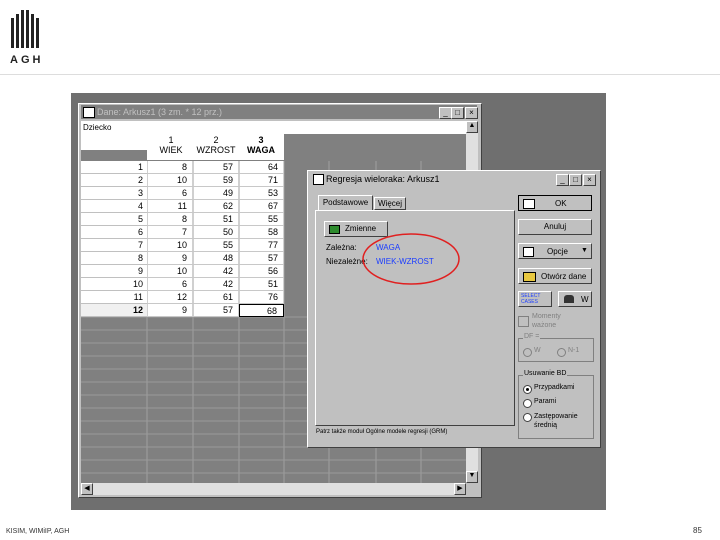 The width and height of the screenshot is (720, 540). I want to click on open-data-button-label: Otwórz dane, so click(564, 276).